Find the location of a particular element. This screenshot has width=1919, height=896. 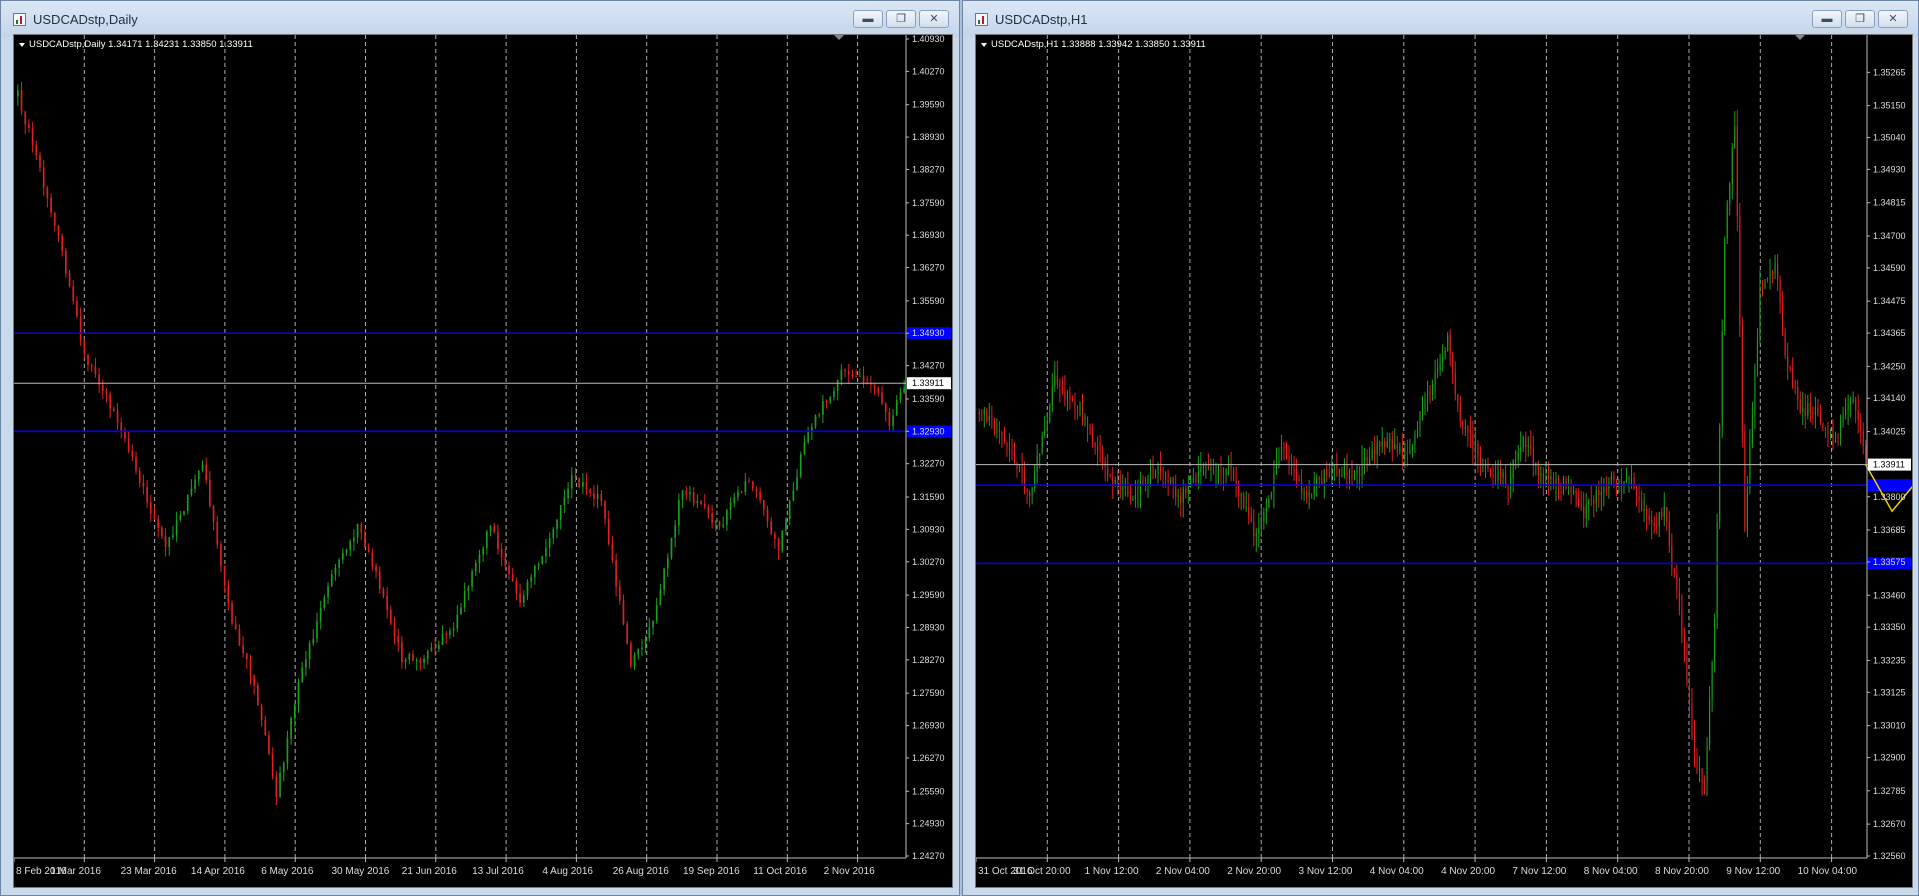

time-axis-label: 19 Sep 2016 is located at coordinates (711, 871).